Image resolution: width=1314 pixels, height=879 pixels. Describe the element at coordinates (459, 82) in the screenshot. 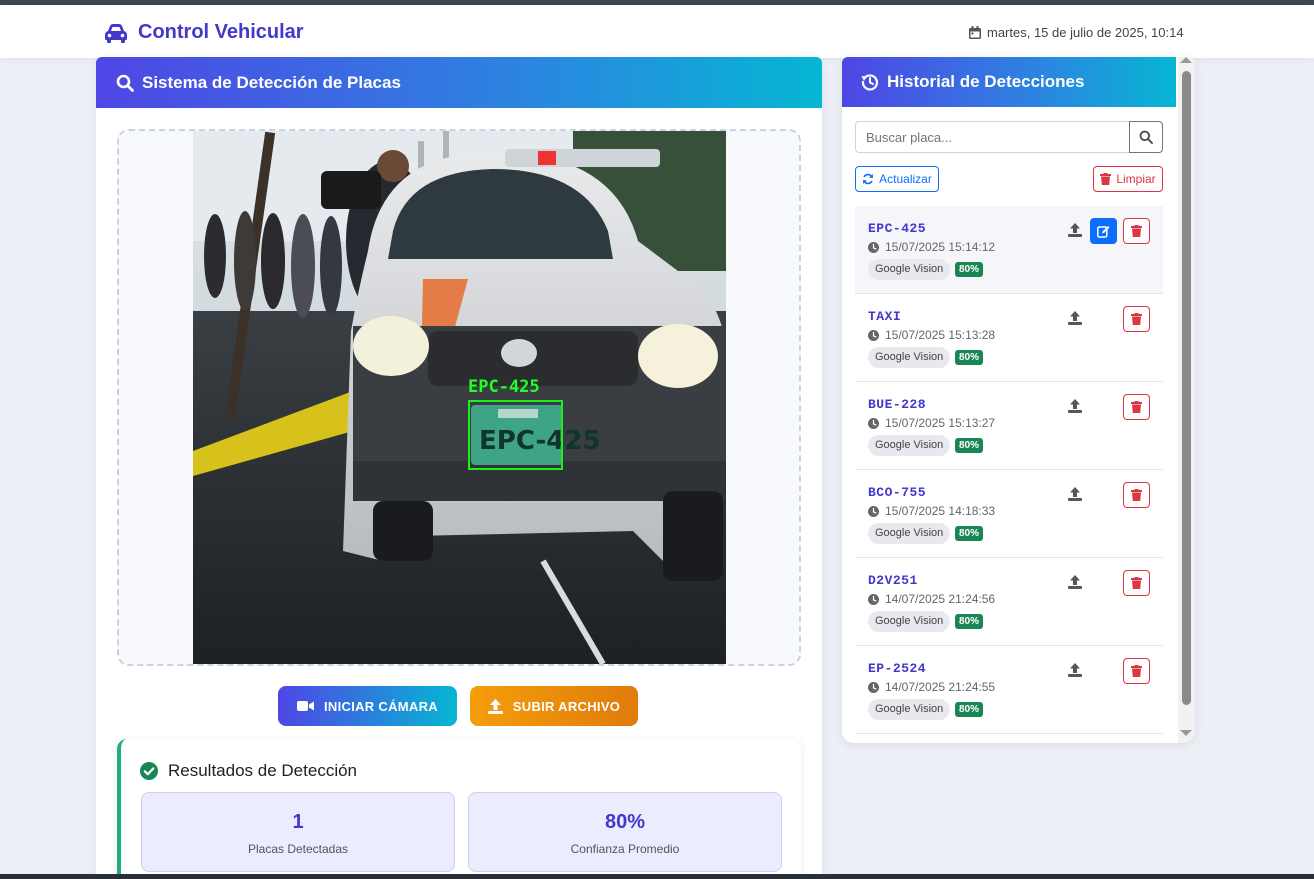

I see `detection-header: Sistema de Detección de Placas` at that location.